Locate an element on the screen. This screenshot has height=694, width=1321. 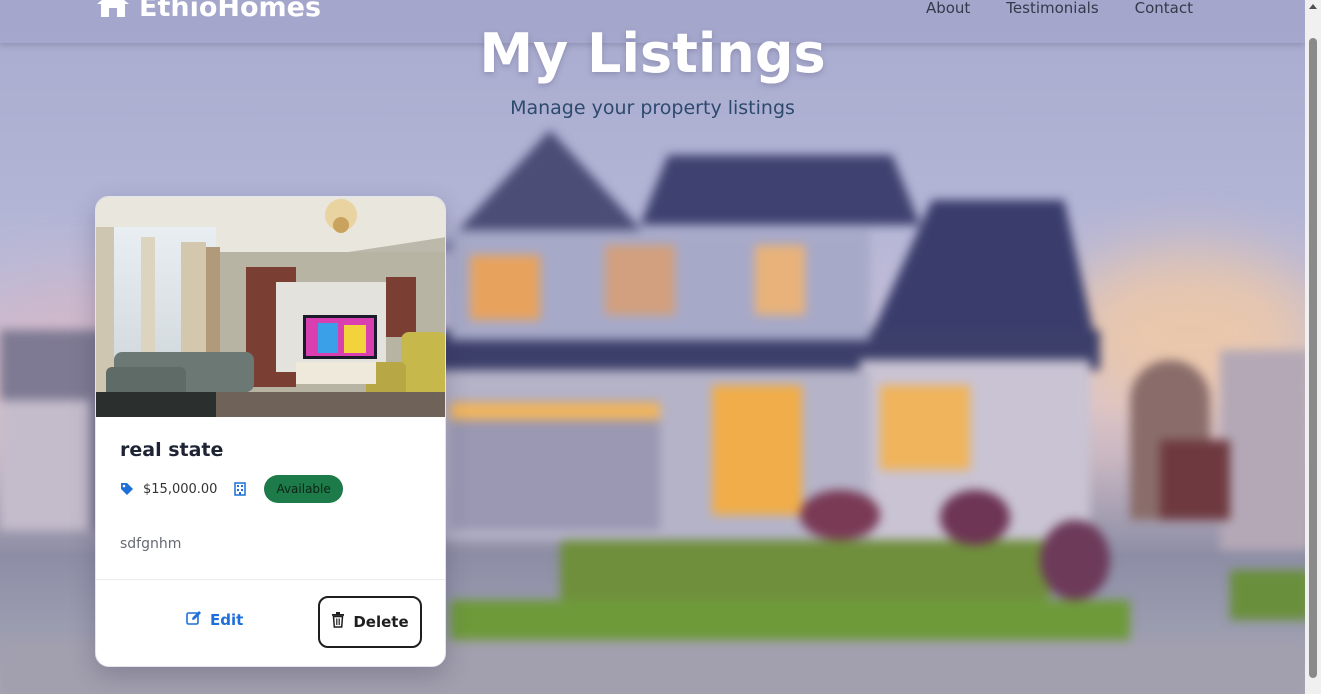
listing-description: sdfgnhm is located at coordinates (151, 544).